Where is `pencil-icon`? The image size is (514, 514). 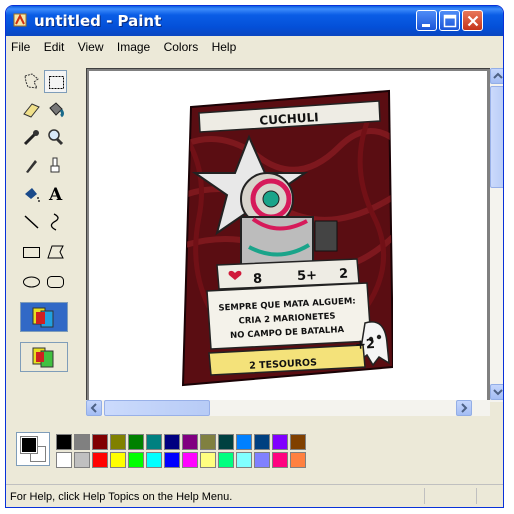 pencil-icon is located at coordinates (31, 165).